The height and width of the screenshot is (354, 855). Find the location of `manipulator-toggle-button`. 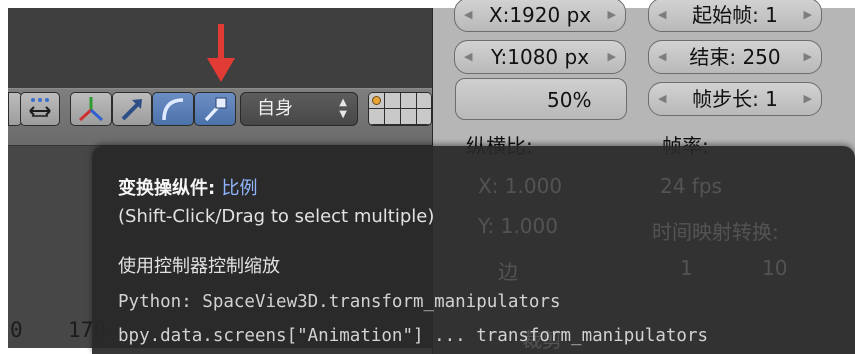

manipulator-toggle-button is located at coordinates (91, 109).